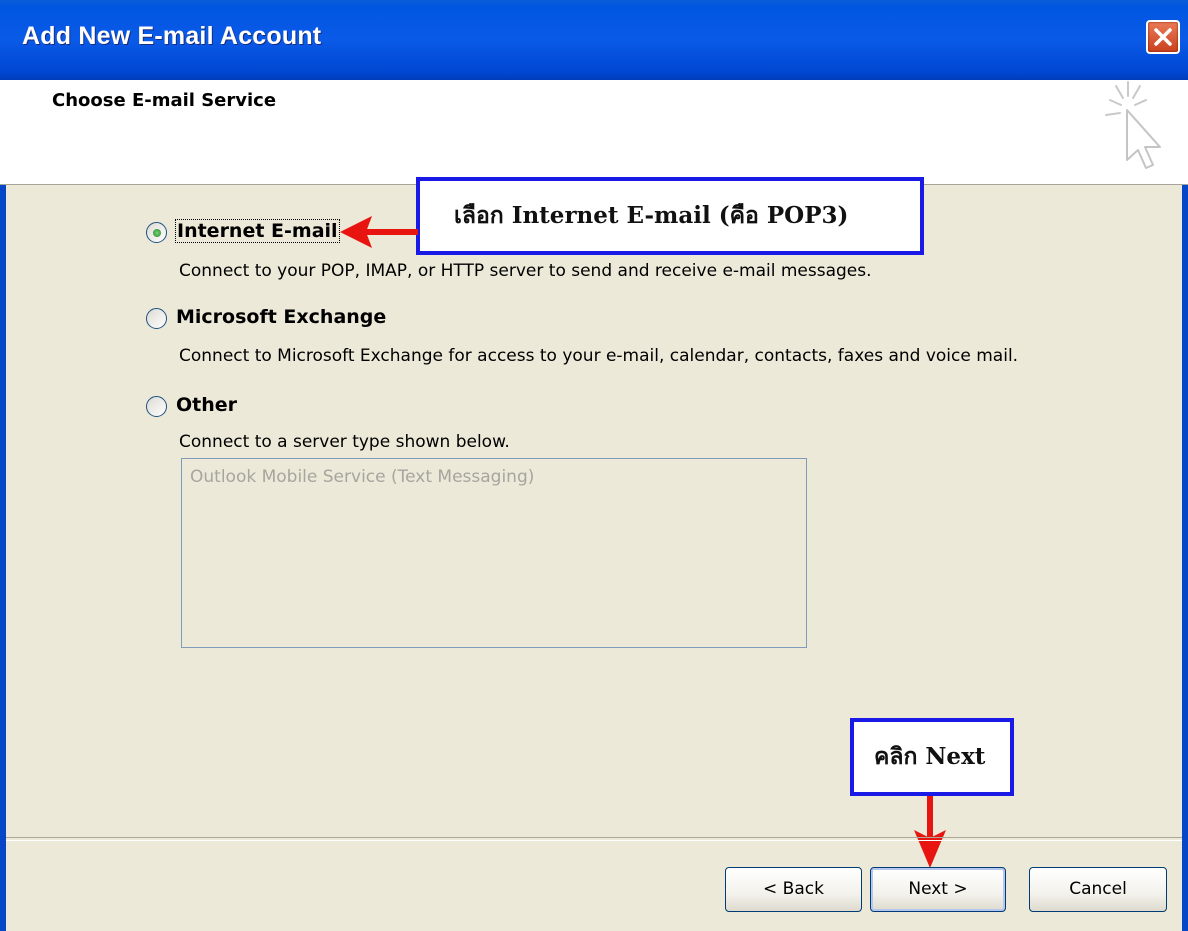 Image resolution: width=1188 pixels, height=931 pixels. I want to click on window-border-left, so click(3, 505).